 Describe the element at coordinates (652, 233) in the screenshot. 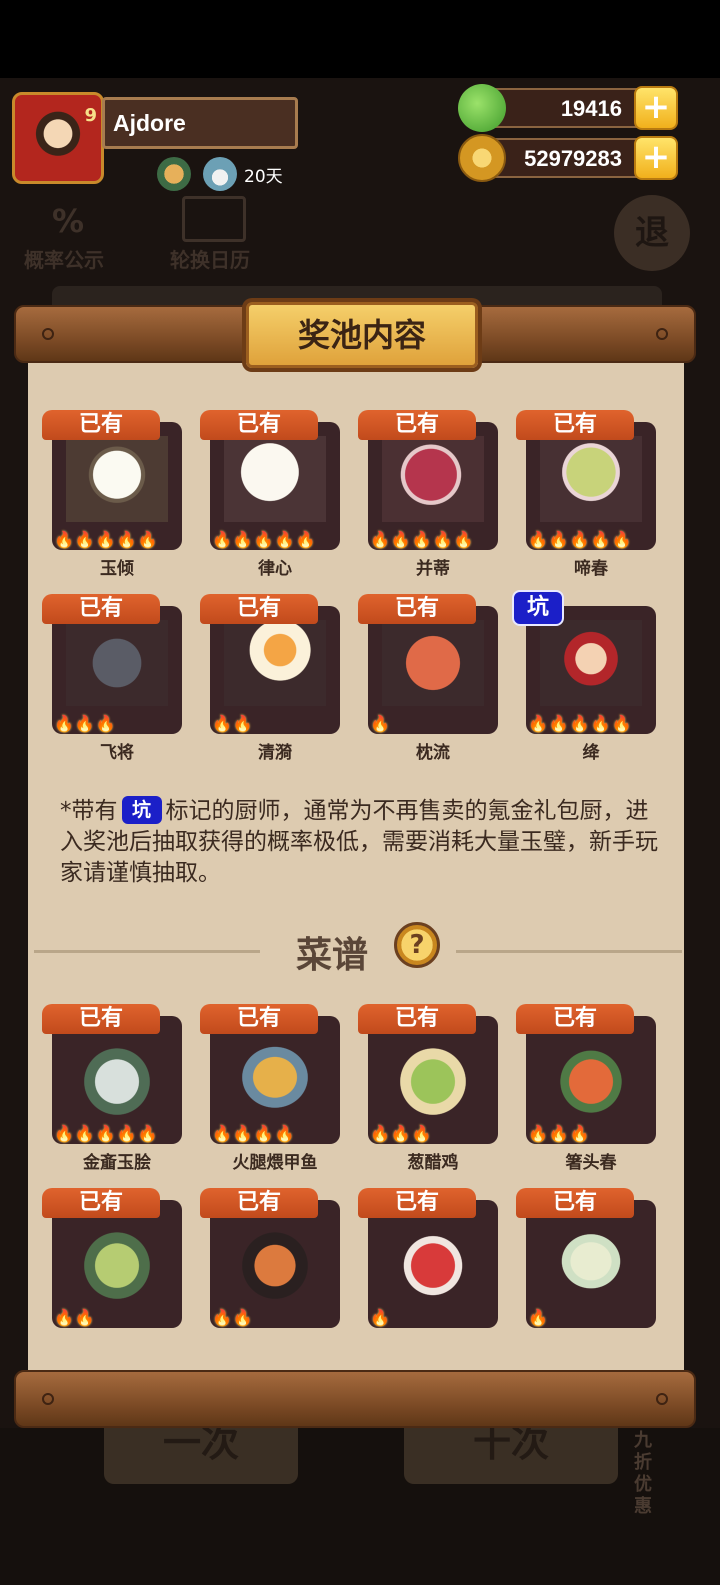

I see `exit-button: 退` at that location.